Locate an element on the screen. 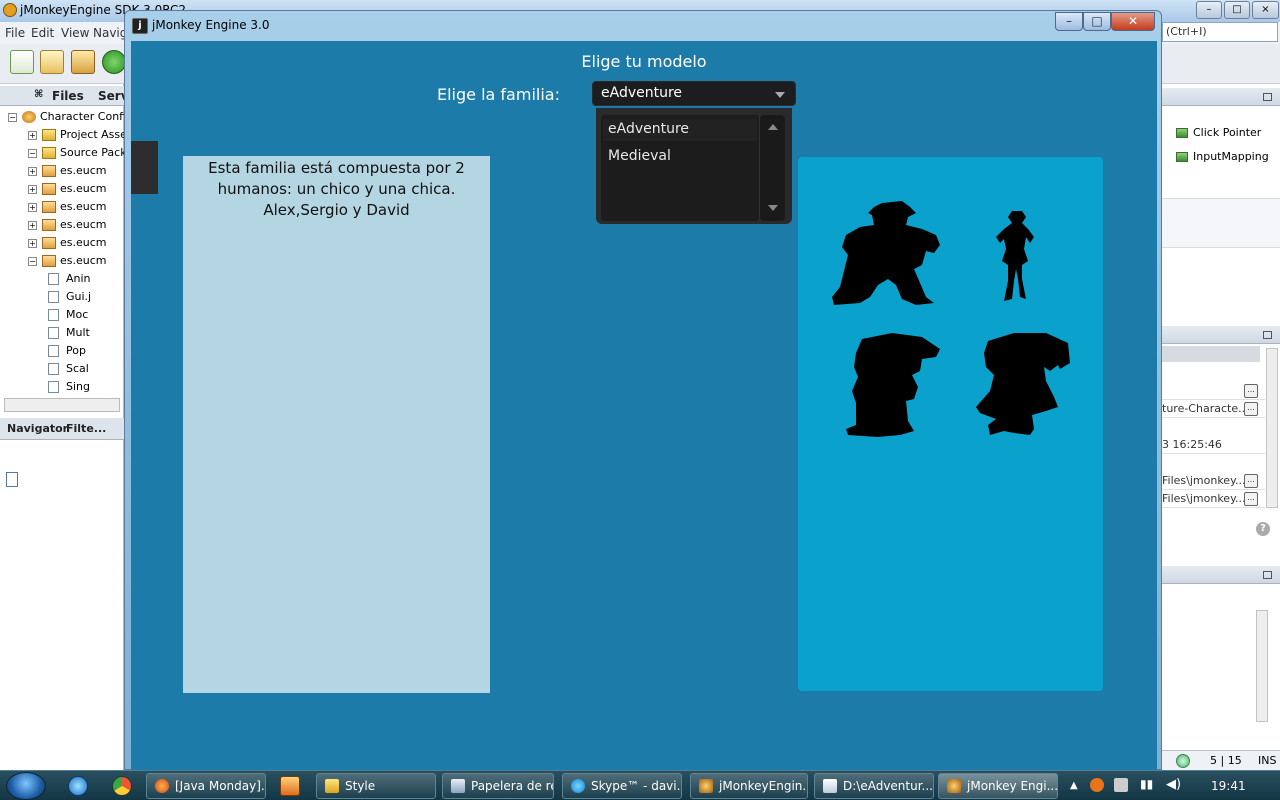 This screenshot has height=800, width=1280. internet-explorer-icon is located at coordinates (78, 786).